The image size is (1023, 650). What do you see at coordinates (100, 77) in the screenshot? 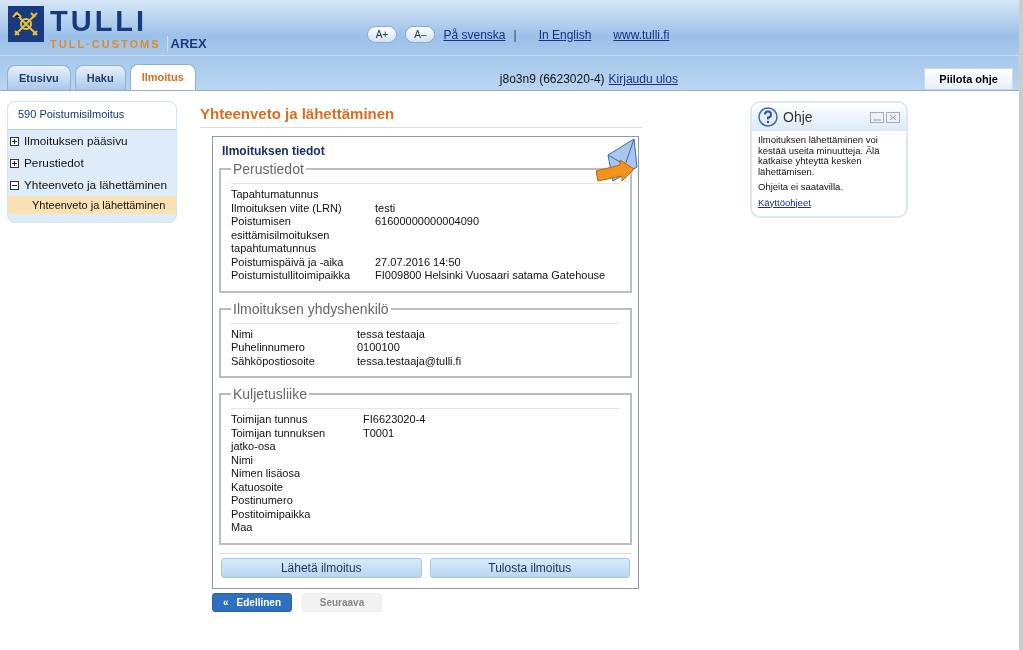
I see `nav-tab: Haku` at bounding box center [100, 77].